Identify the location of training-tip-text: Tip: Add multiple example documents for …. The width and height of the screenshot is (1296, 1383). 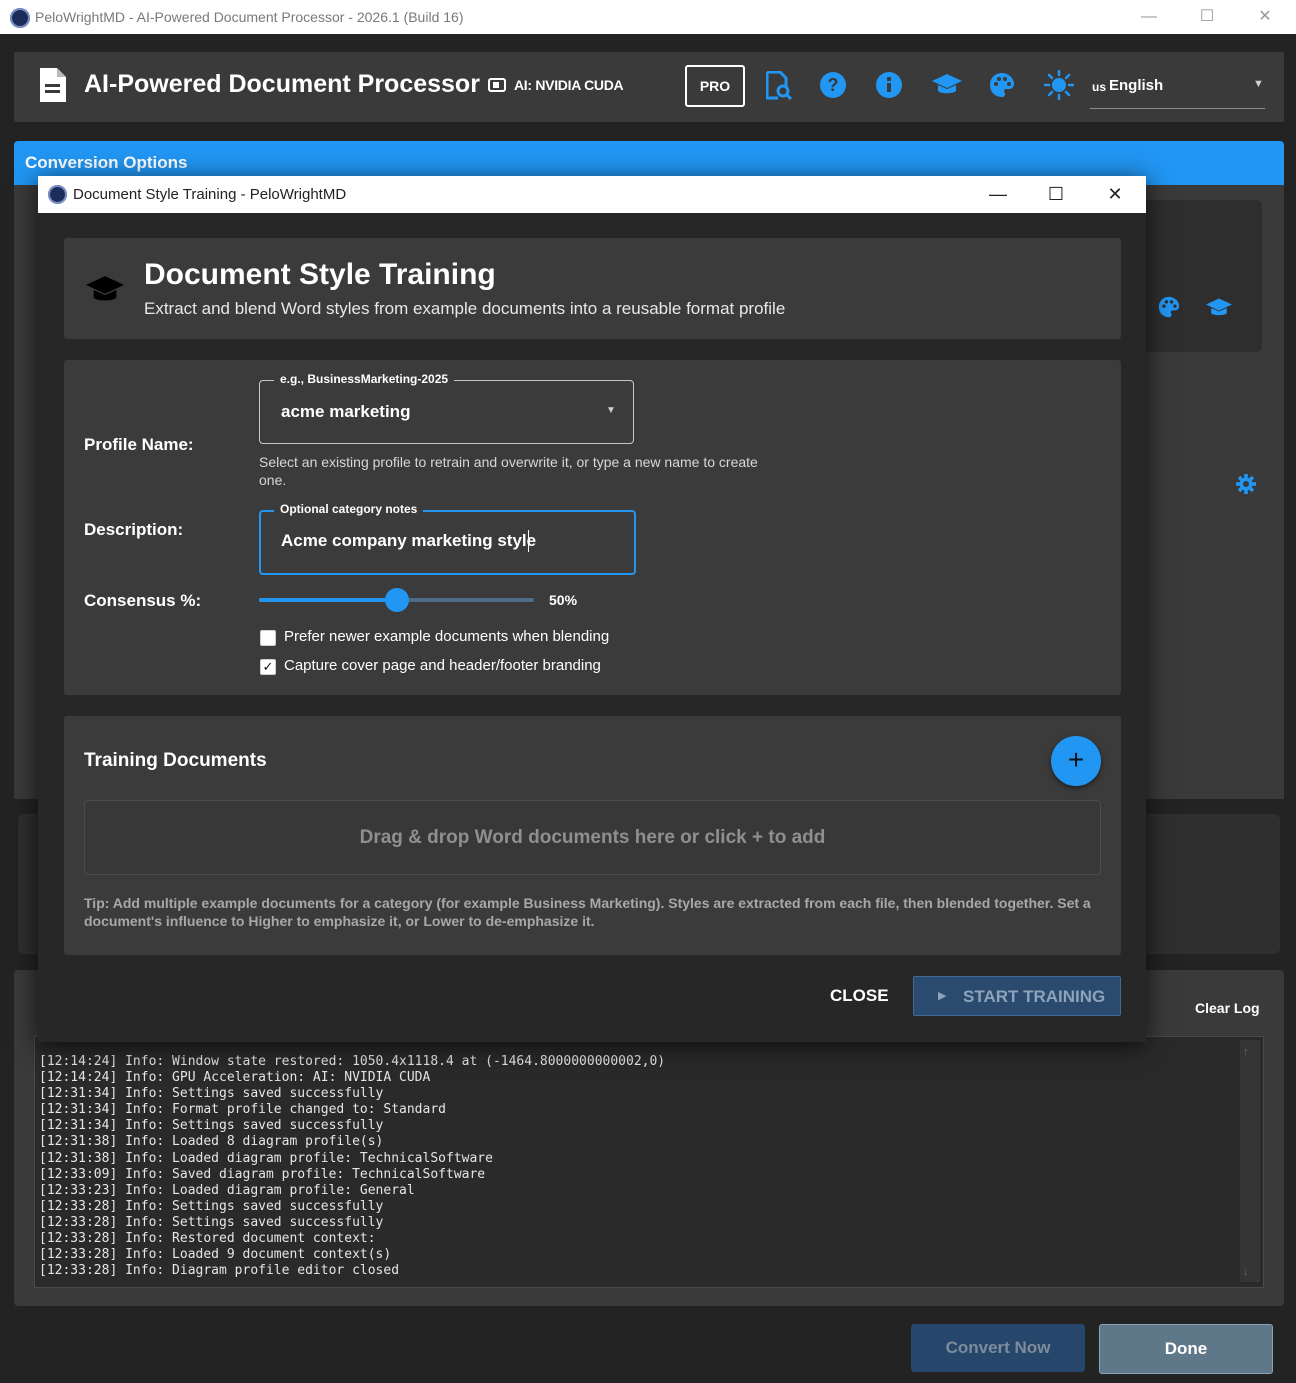
(587, 912).